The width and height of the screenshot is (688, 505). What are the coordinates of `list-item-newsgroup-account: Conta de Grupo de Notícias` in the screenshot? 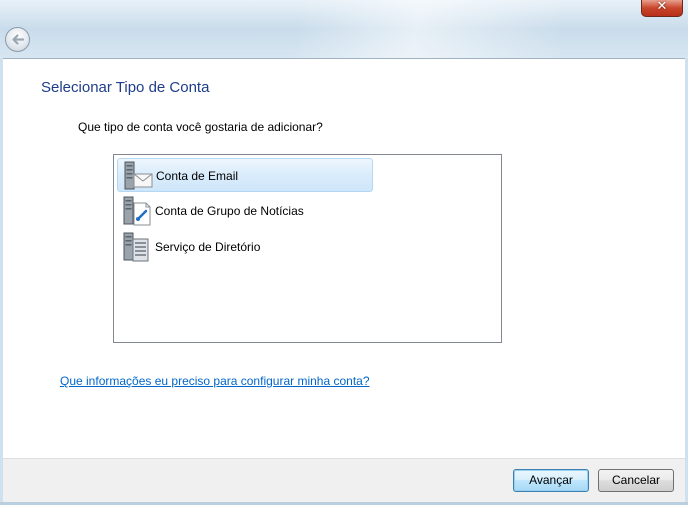 It's located at (245, 211).